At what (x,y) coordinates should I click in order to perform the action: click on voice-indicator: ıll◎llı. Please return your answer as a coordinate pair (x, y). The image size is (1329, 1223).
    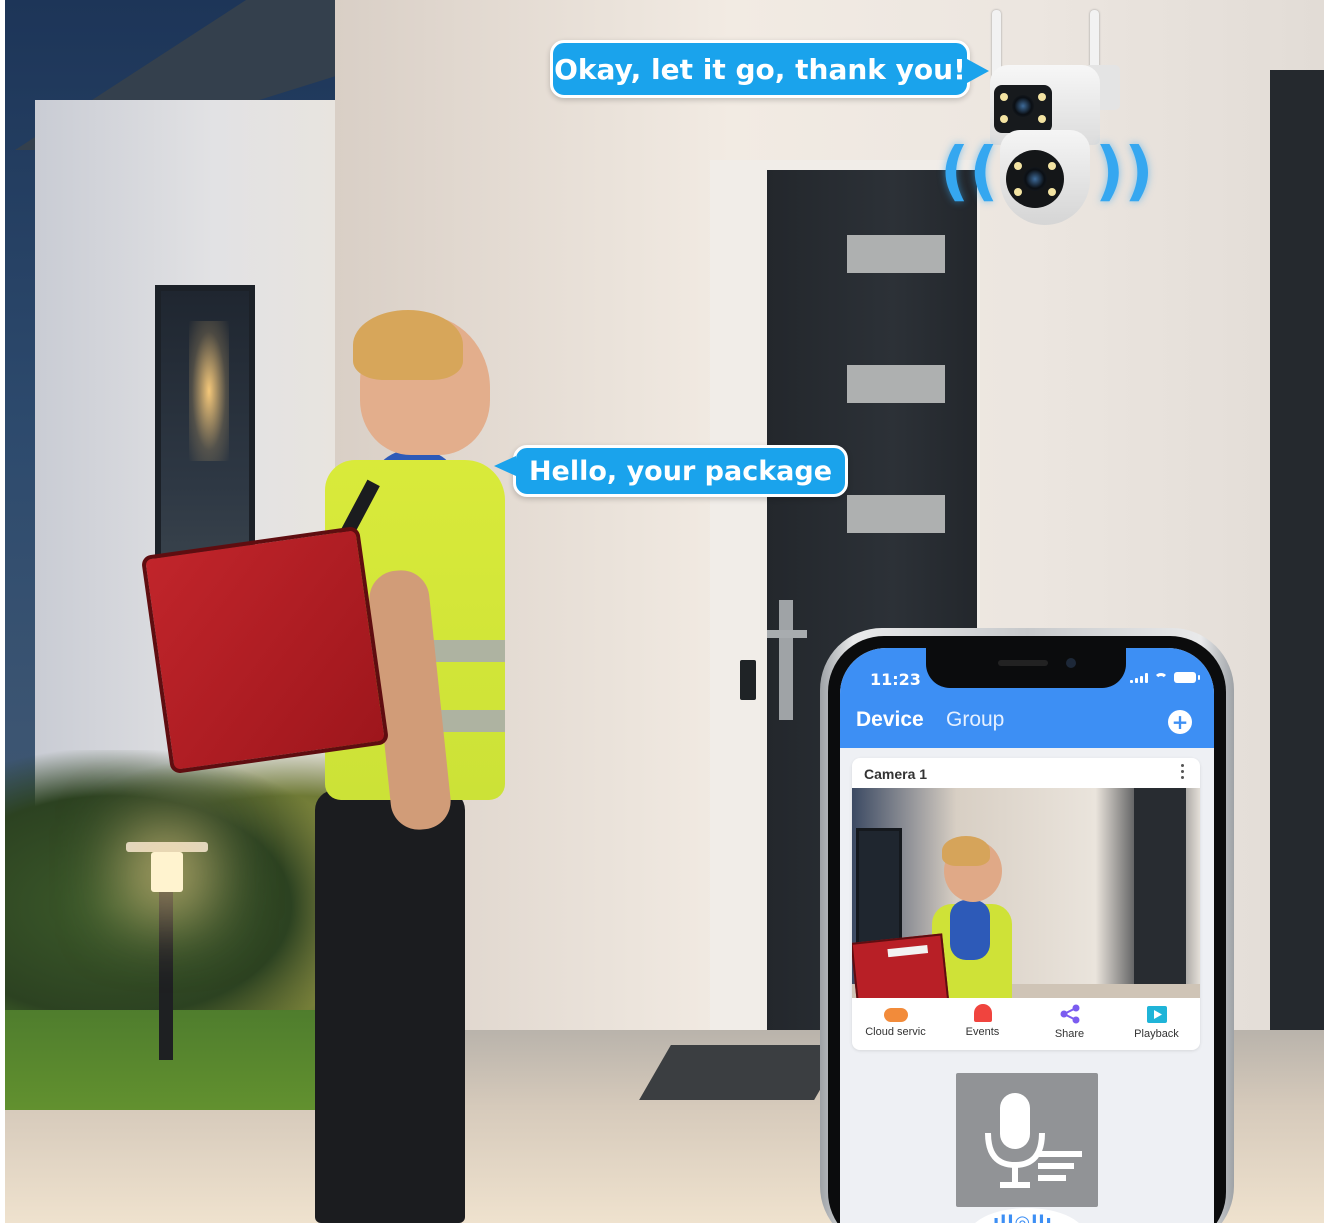
    Looking at the image, I should click on (1027, 1215).